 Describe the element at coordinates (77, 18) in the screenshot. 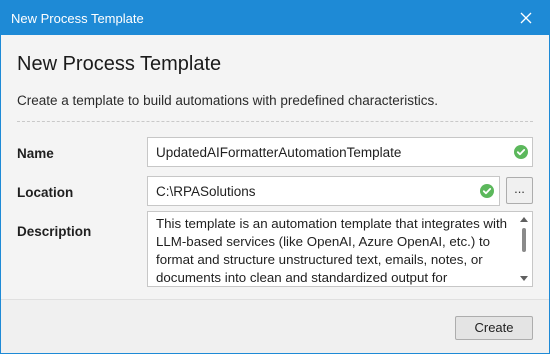

I see `window-title: New Process Template` at that location.